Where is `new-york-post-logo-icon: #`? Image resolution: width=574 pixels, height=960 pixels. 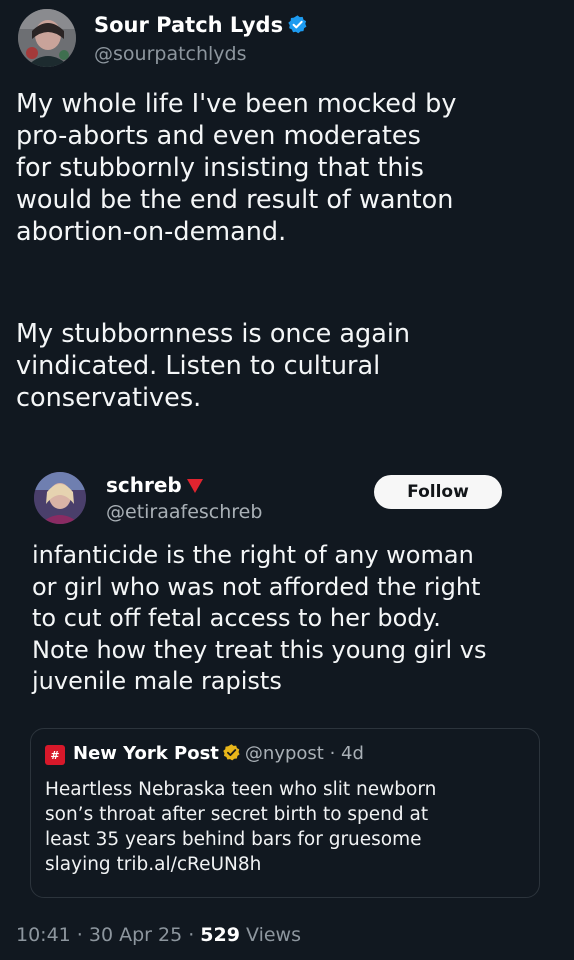 new-york-post-logo-icon: # is located at coordinates (55, 755).